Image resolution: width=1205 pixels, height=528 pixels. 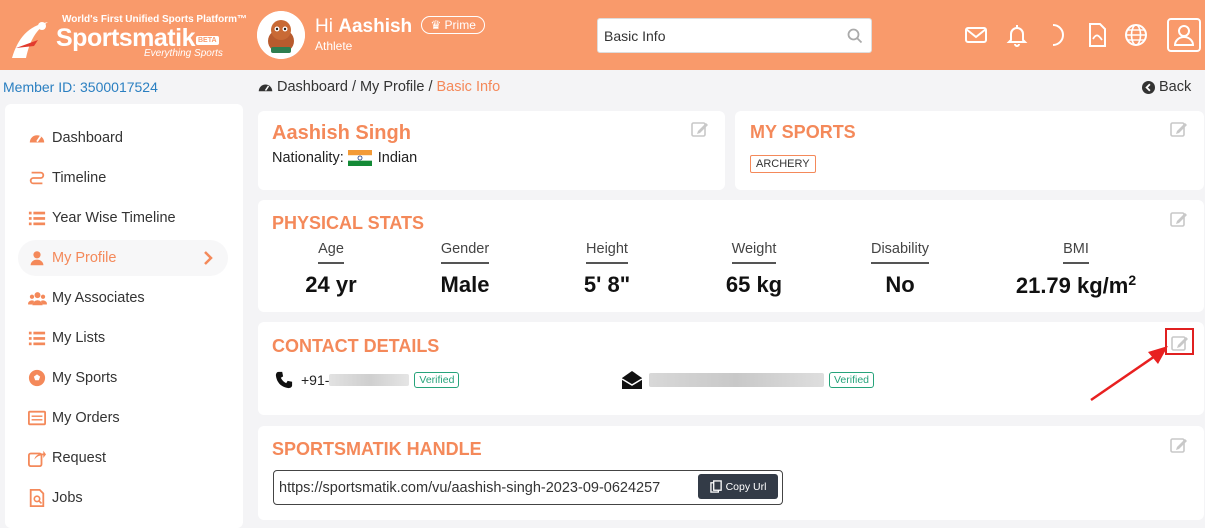 What do you see at coordinates (208, 258) in the screenshot?
I see `chevron-right-icon` at bounding box center [208, 258].